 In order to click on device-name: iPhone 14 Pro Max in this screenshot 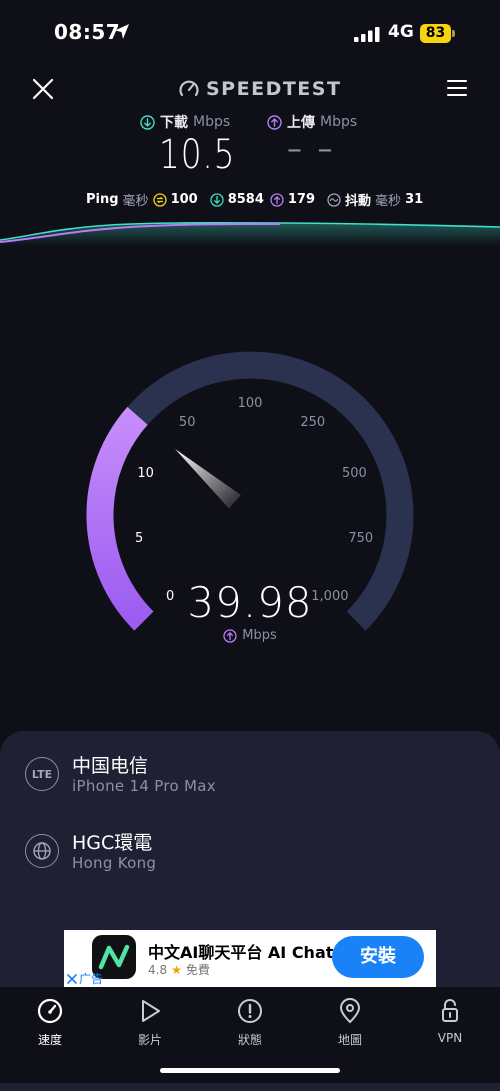, I will do `click(144, 786)`.